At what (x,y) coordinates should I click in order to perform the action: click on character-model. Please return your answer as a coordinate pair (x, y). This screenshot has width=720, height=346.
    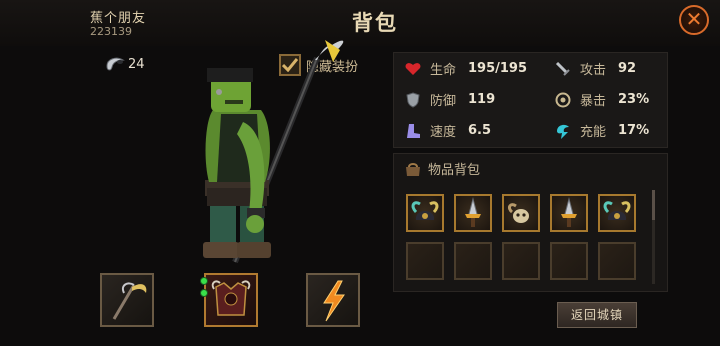
    Looking at the image, I should click on (273, 152).